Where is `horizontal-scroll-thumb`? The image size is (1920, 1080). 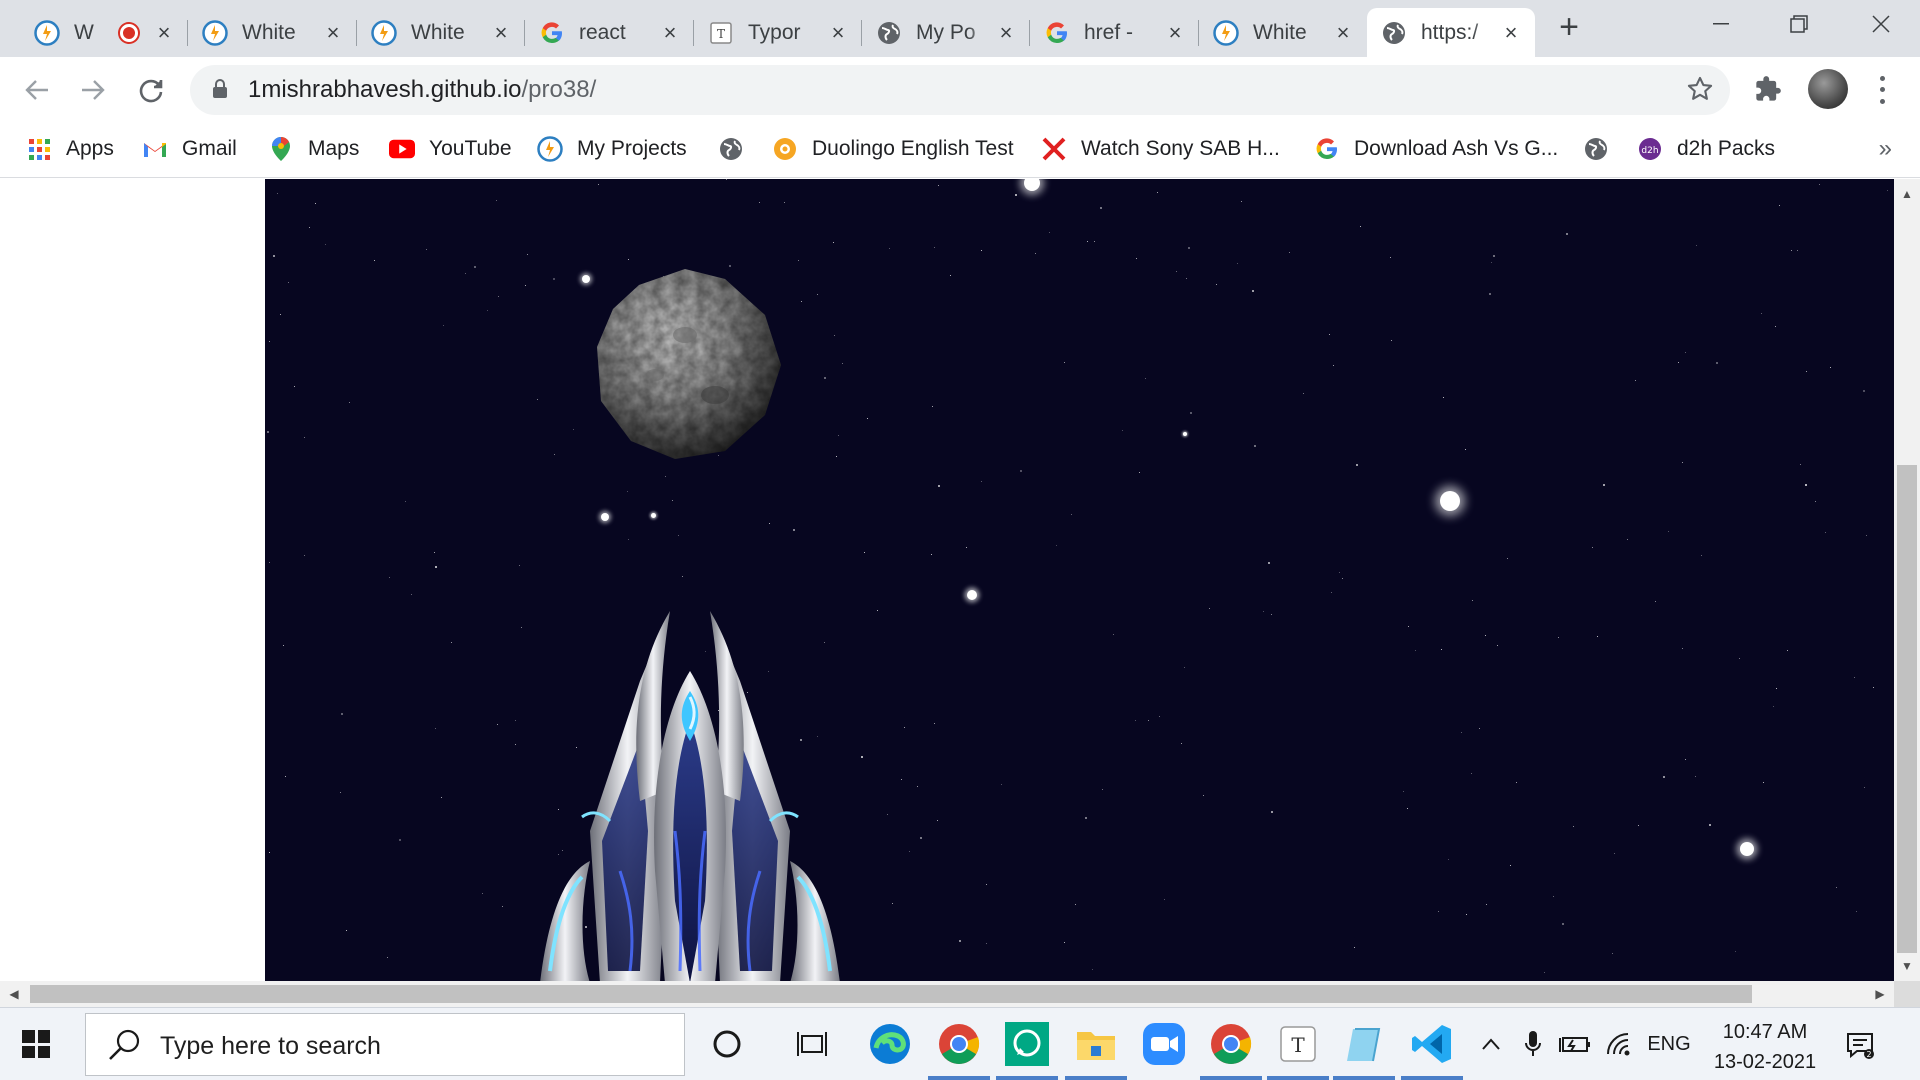
horizontal-scroll-thumb is located at coordinates (891, 994).